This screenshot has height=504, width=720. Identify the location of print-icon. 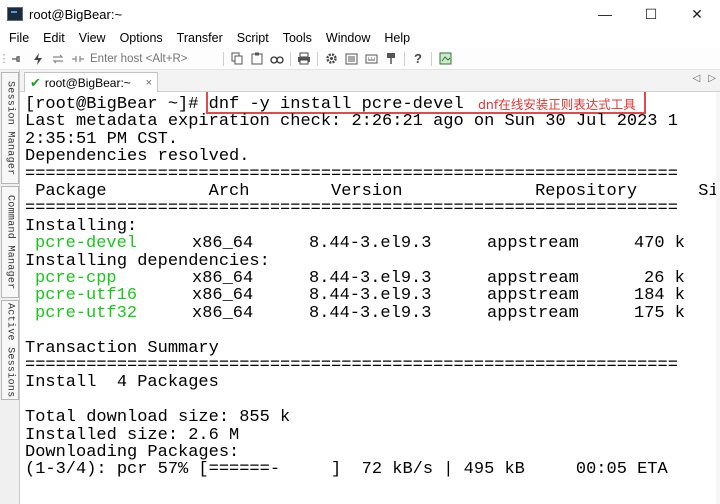
(304, 59).